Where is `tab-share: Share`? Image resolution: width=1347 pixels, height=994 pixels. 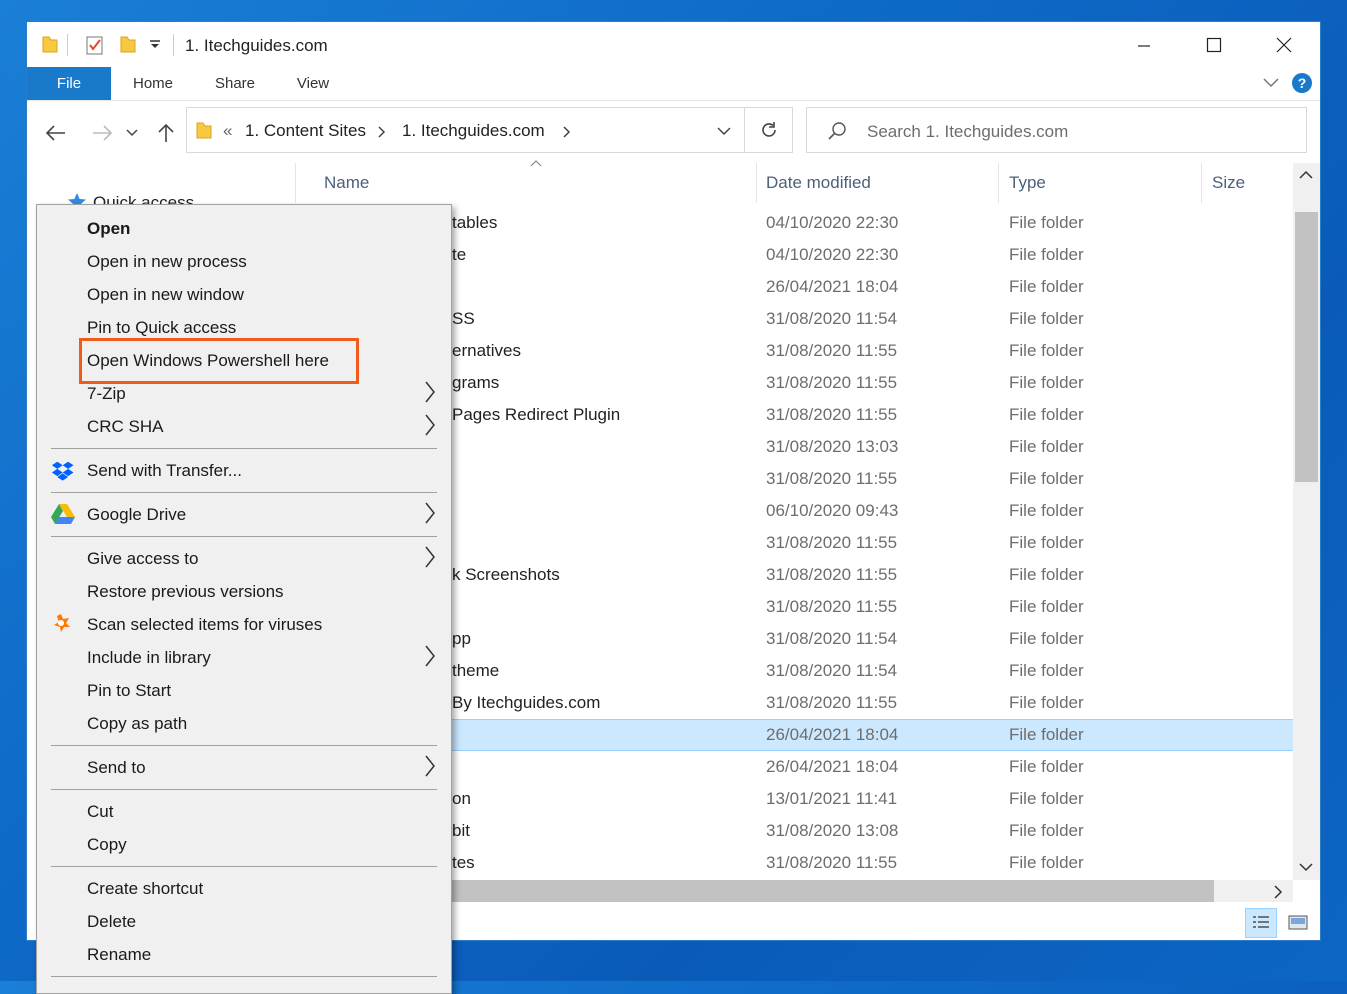
tab-share: Share is located at coordinates (235, 83).